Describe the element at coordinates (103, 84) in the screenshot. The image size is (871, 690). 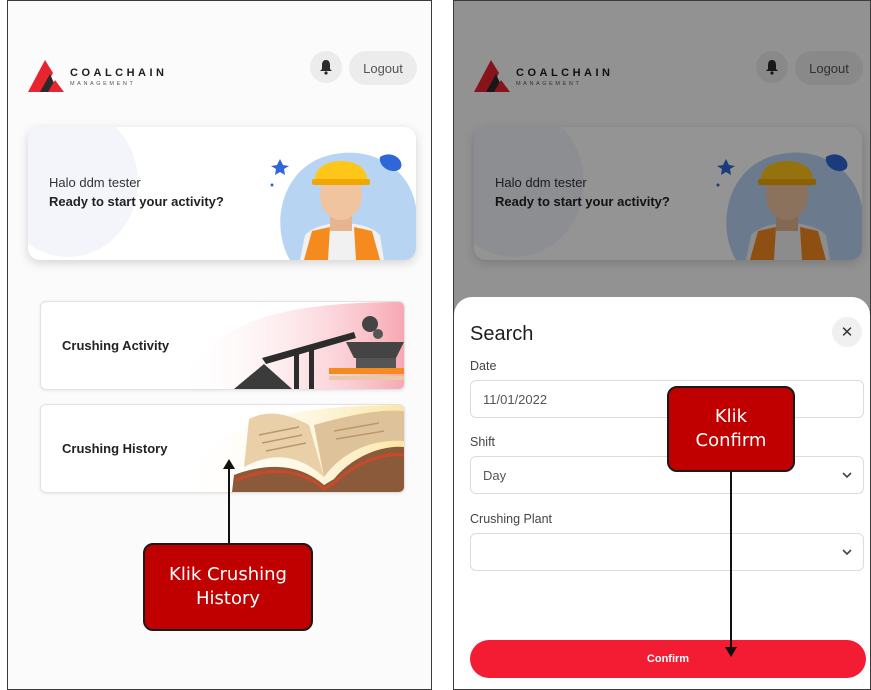
I see `logo-subtitle: MANAGEMENT` at that location.